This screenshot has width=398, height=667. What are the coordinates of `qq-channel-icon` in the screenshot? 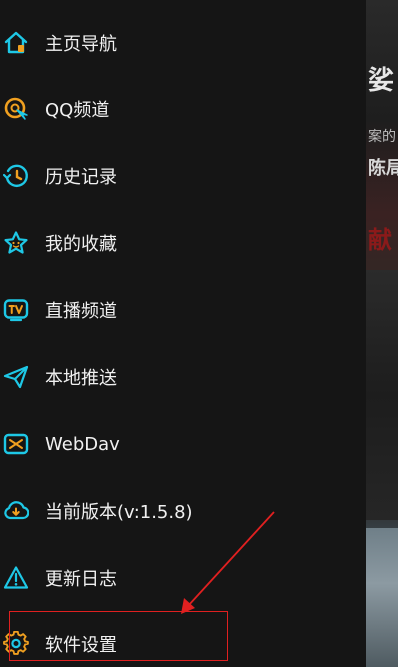 It's located at (16, 109).